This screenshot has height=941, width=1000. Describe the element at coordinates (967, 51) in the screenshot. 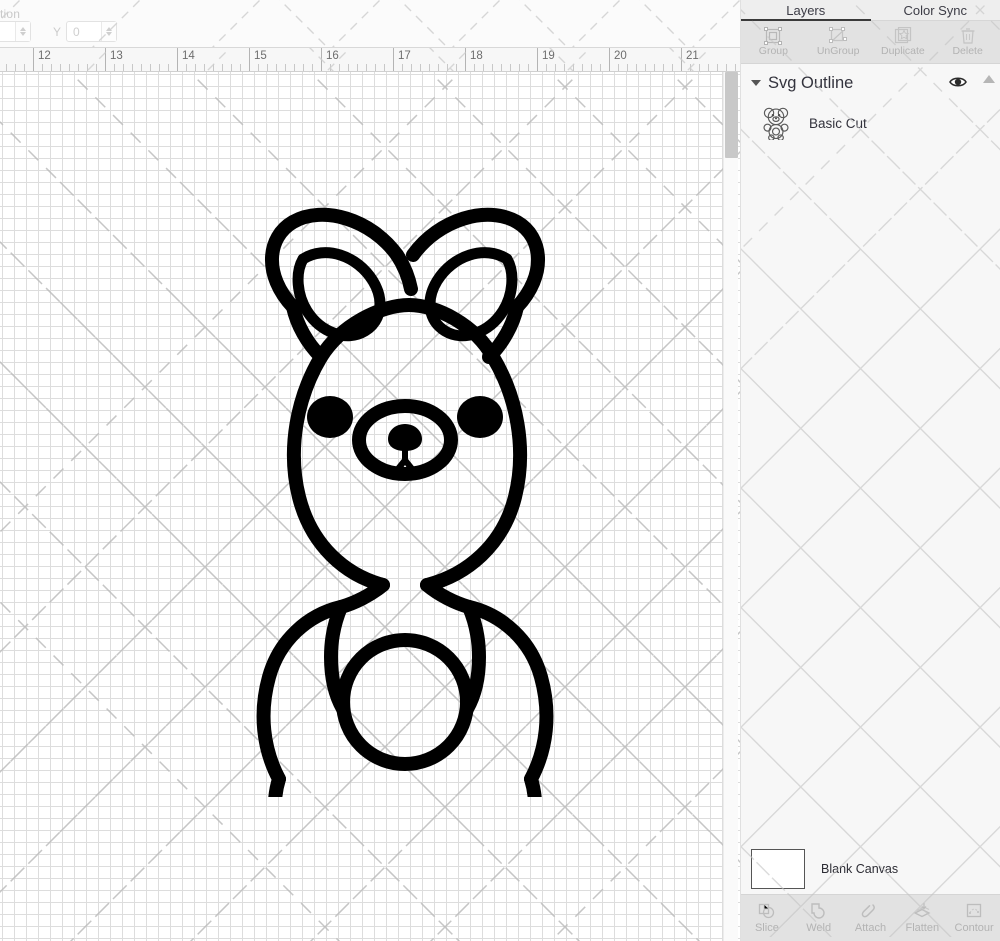

I see `delete-button-label: Delete` at that location.